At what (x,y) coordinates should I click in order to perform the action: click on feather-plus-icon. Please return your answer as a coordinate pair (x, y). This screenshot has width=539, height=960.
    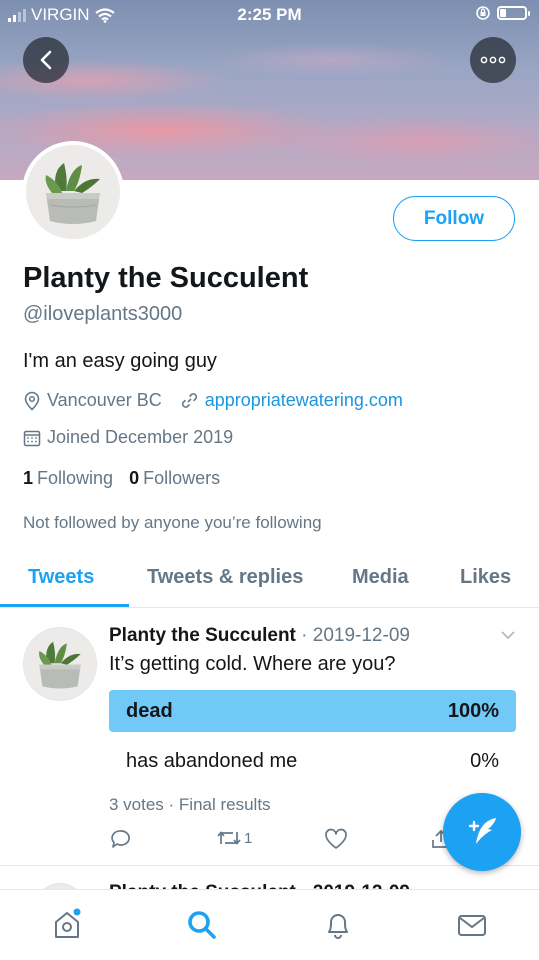
    Looking at the image, I should click on (482, 831).